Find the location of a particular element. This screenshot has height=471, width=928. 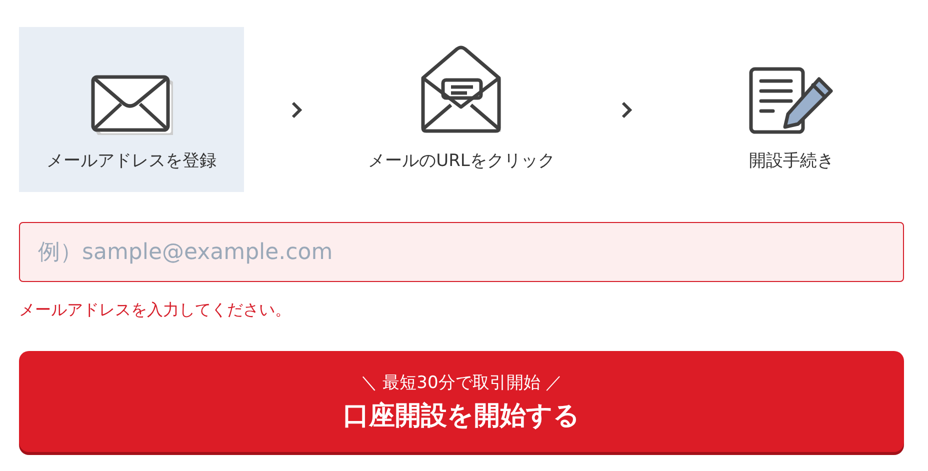

email-field: 例）sample@example.com is located at coordinates (461, 252).